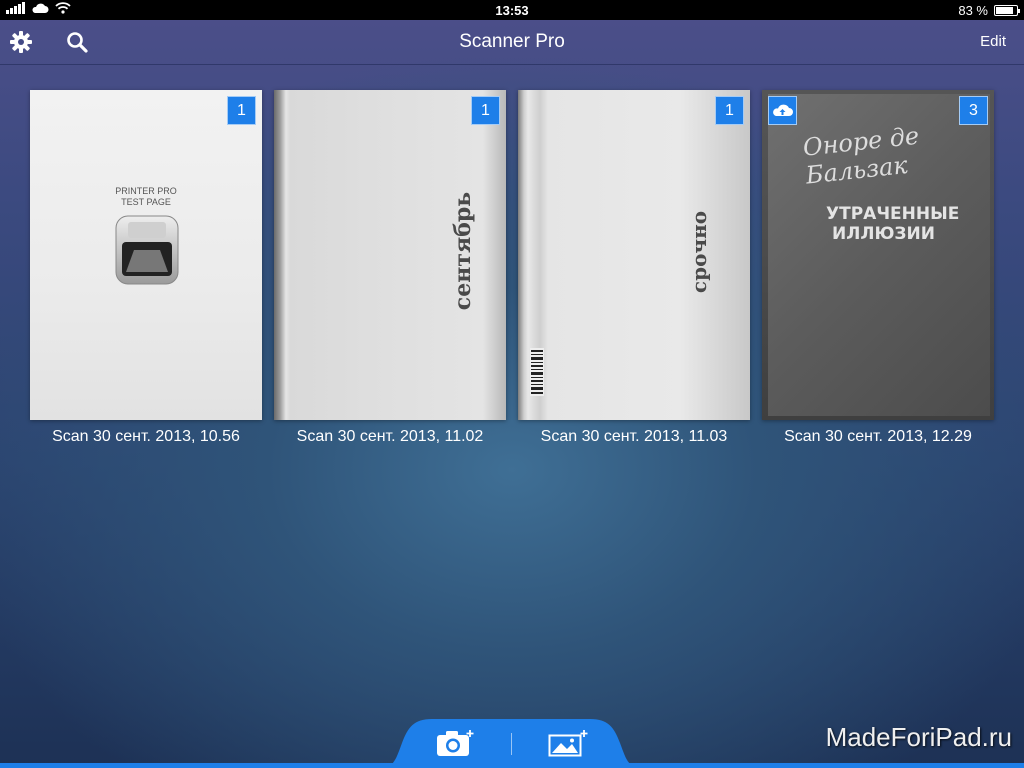 The width and height of the screenshot is (1024, 768). I want to click on printer-icon, so click(147, 250).